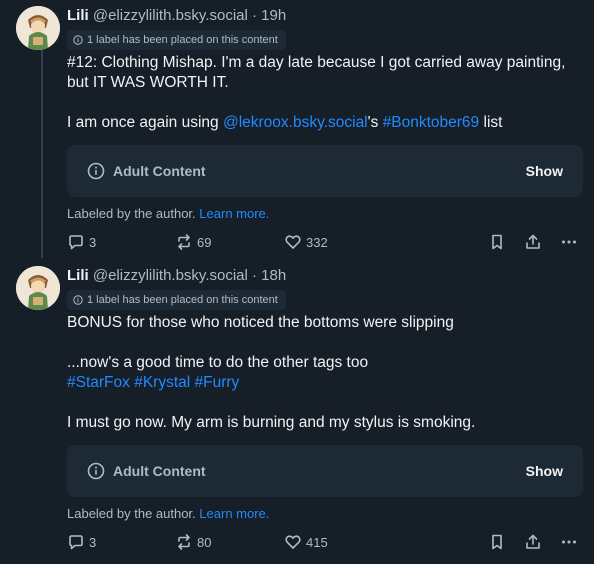 Image resolution: width=594 pixels, height=564 pixels. I want to click on action-bar: 3 80 415, so click(323, 542).